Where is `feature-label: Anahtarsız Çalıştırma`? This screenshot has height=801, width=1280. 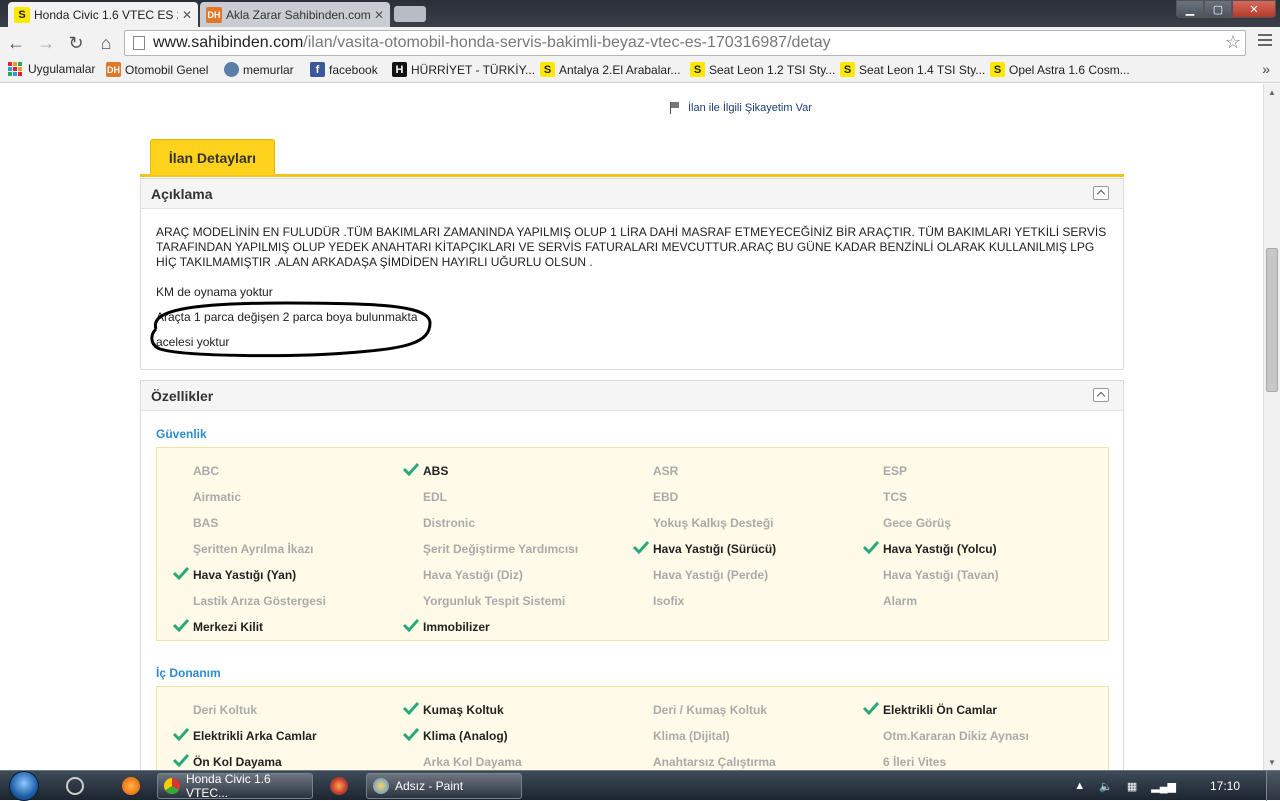 feature-label: Anahtarsız Çalıştırma is located at coordinates (714, 762).